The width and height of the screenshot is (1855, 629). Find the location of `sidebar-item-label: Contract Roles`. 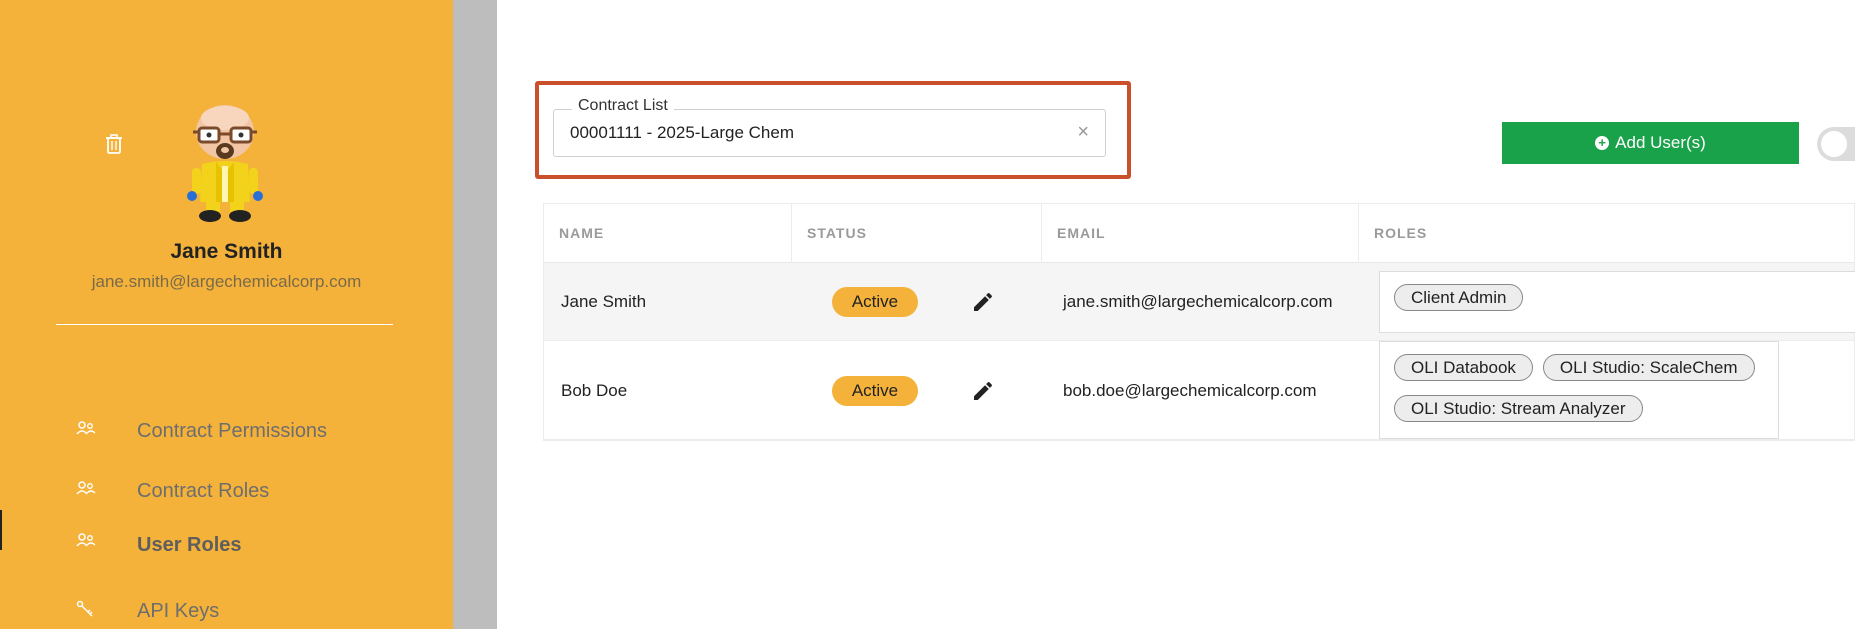

sidebar-item-label: Contract Roles is located at coordinates (203, 491).